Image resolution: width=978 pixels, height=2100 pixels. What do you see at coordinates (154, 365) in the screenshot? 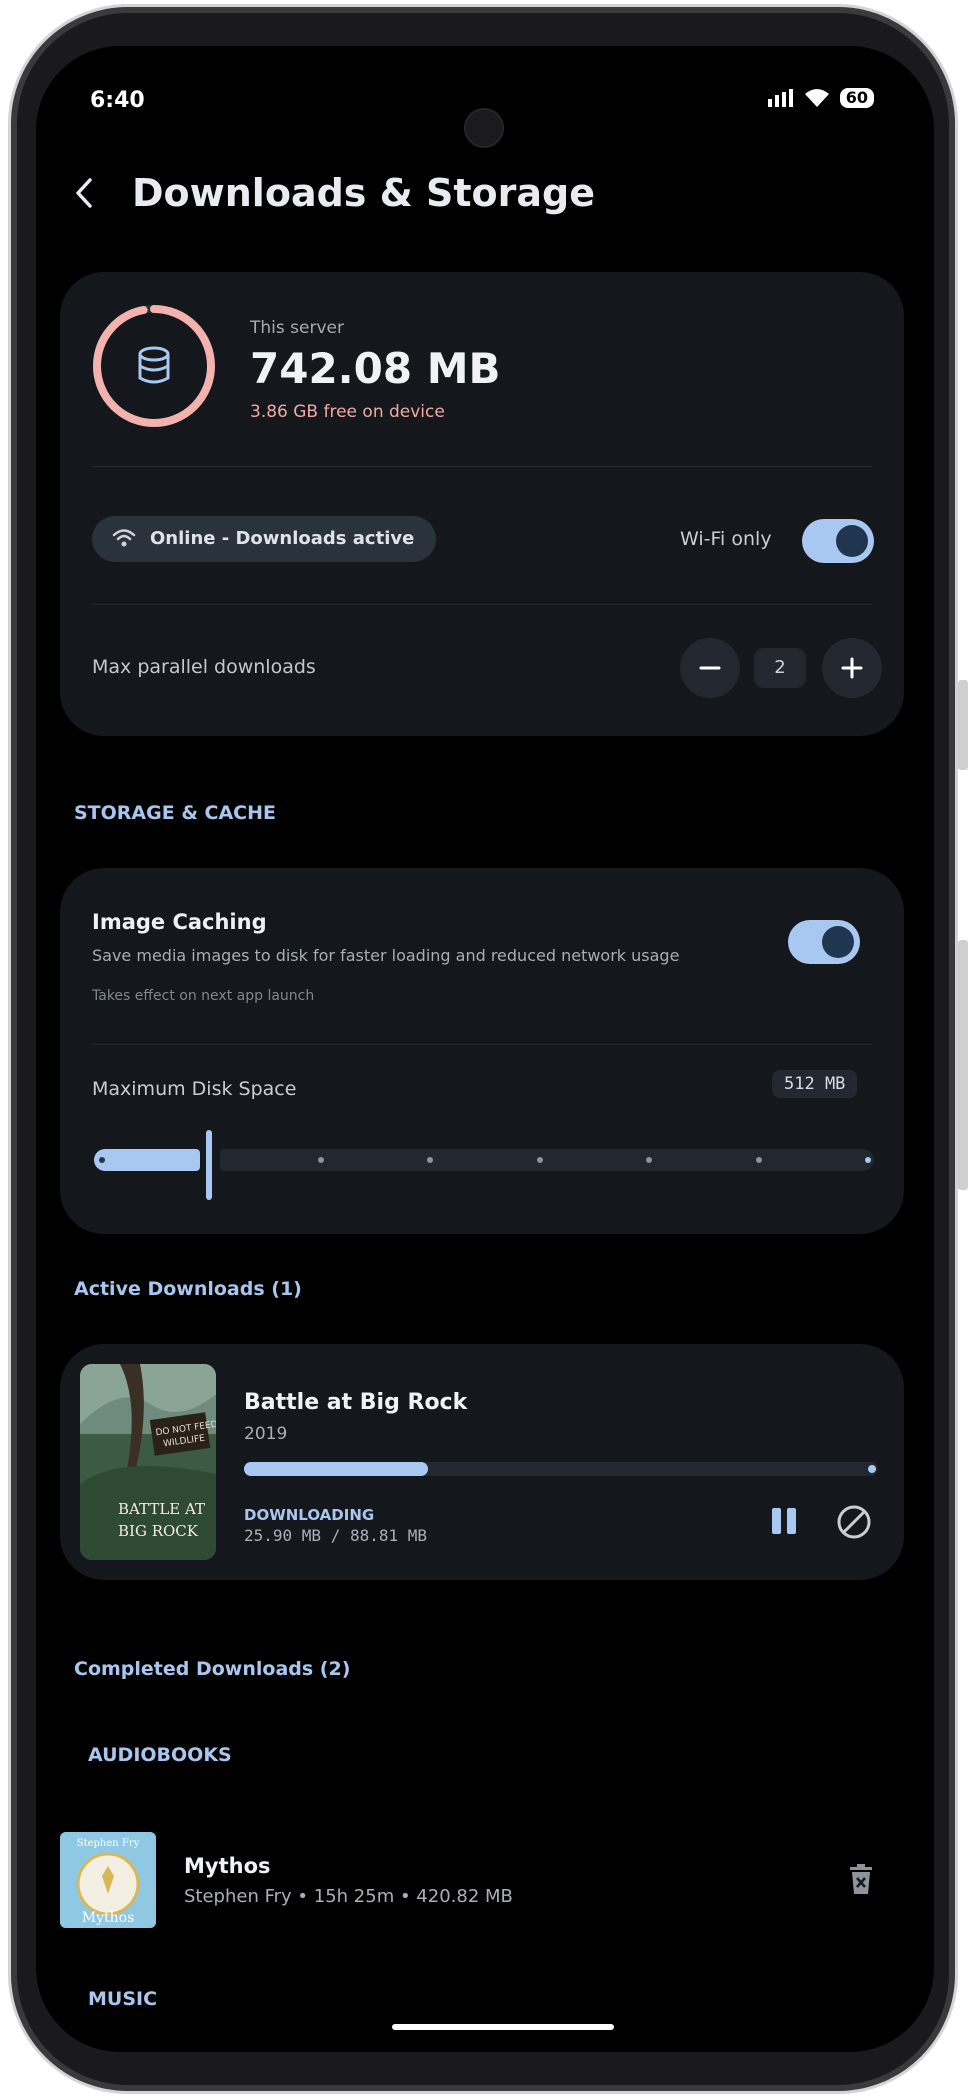
I see `database-icon` at bounding box center [154, 365].